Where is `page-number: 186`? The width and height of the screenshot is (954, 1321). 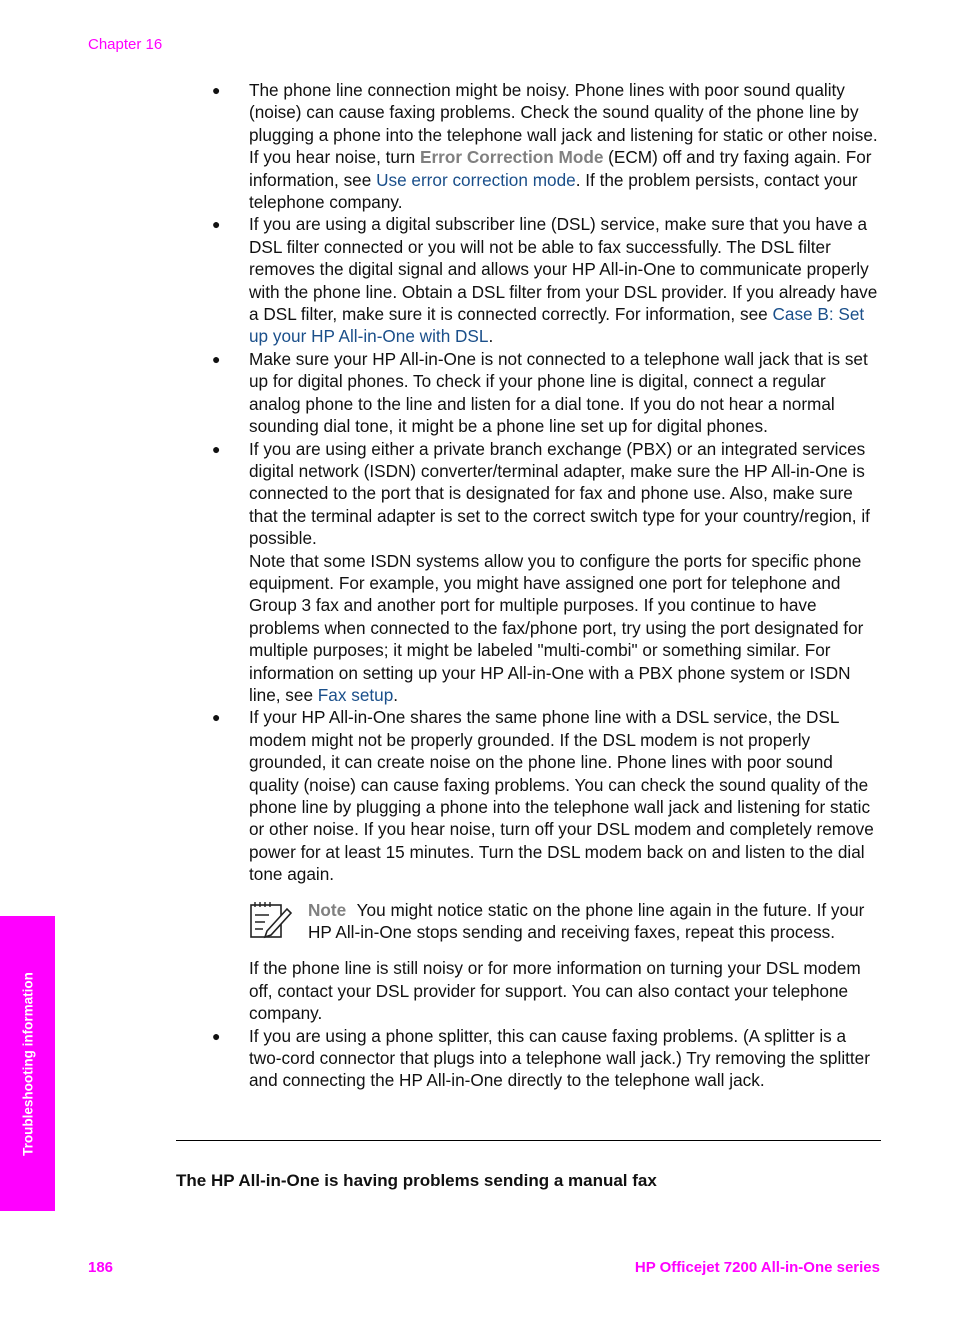
page-number: 186 is located at coordinates (101, 1267).